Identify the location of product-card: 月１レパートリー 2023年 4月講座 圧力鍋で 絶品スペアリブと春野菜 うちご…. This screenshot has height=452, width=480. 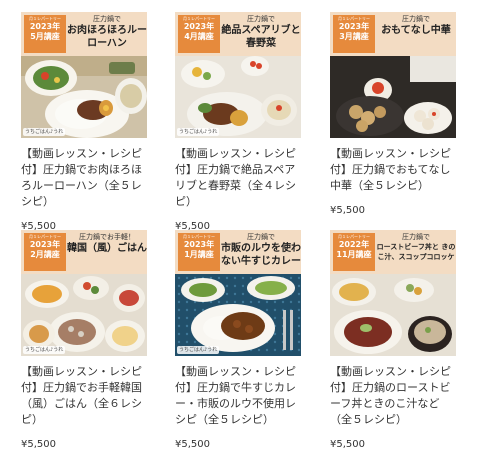
(238, 123).